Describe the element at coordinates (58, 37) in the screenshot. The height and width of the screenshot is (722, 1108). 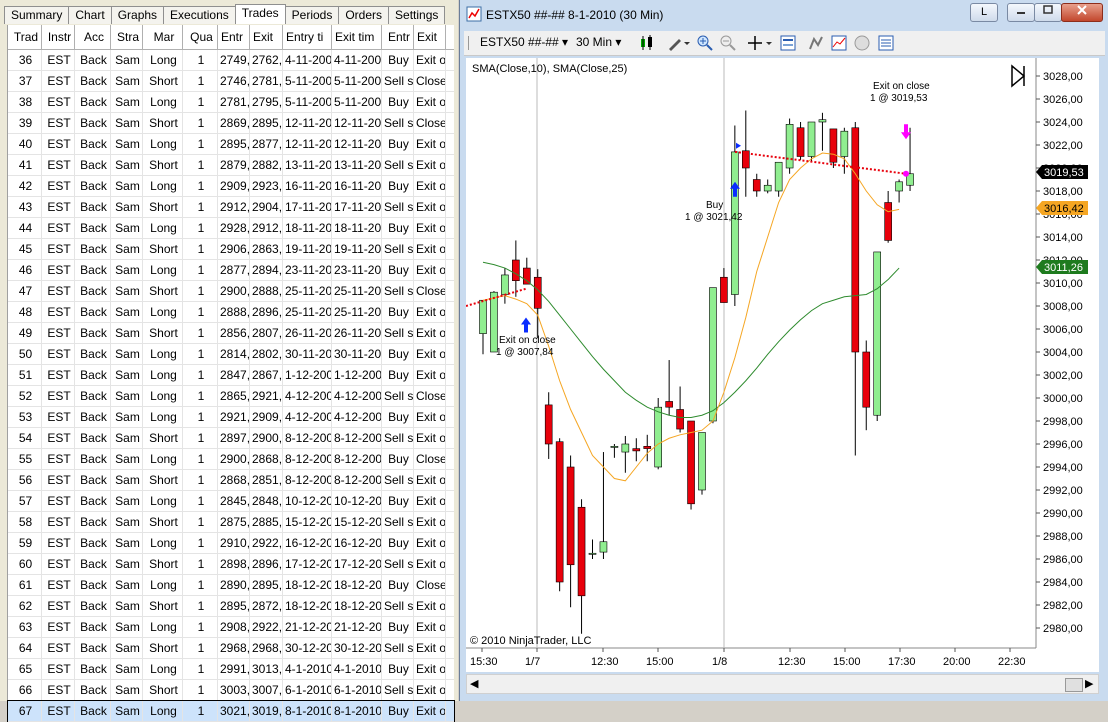
I see `column-header: Instr` at that location.